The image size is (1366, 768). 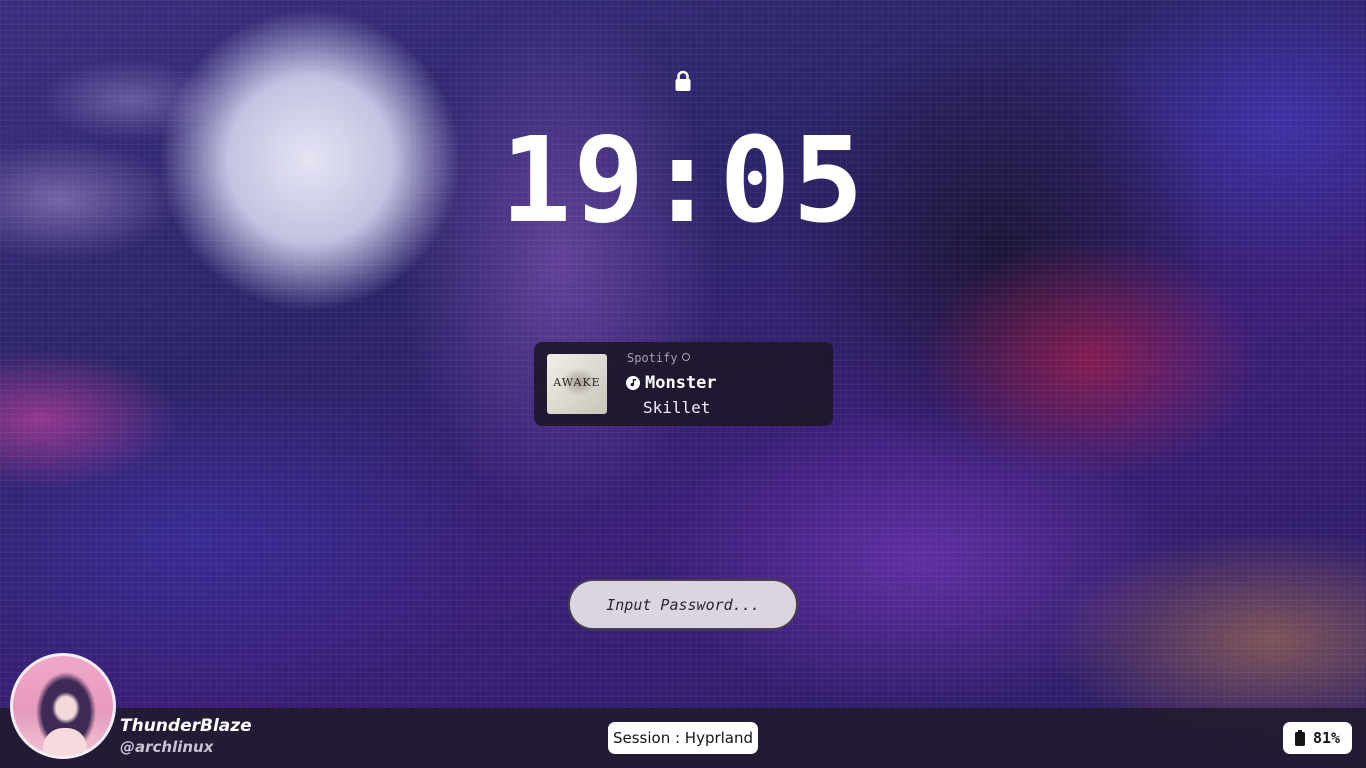 I want to click on music-note-icon, so click(x=633, y=383).